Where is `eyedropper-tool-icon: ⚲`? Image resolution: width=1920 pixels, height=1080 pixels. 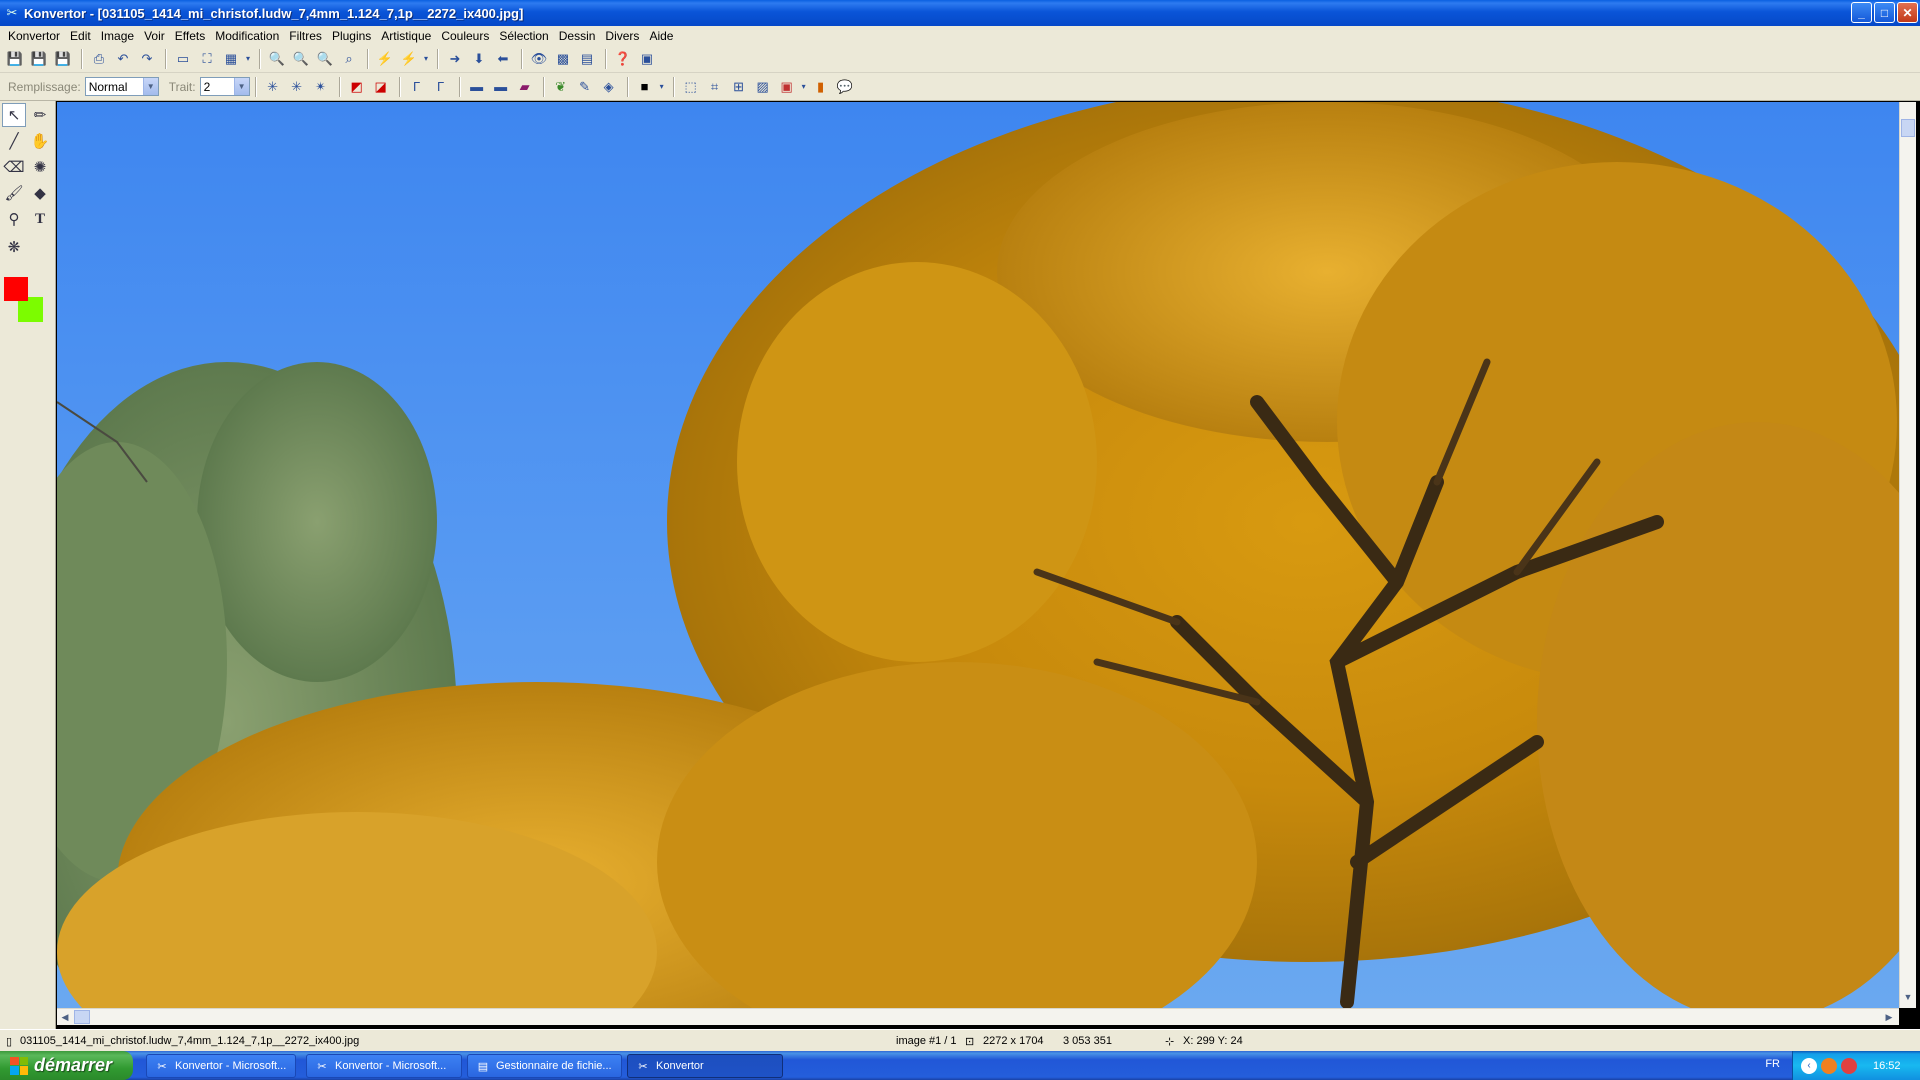 eyedropper-tool-icon: ⚲ is located at coordinates (14, 219).